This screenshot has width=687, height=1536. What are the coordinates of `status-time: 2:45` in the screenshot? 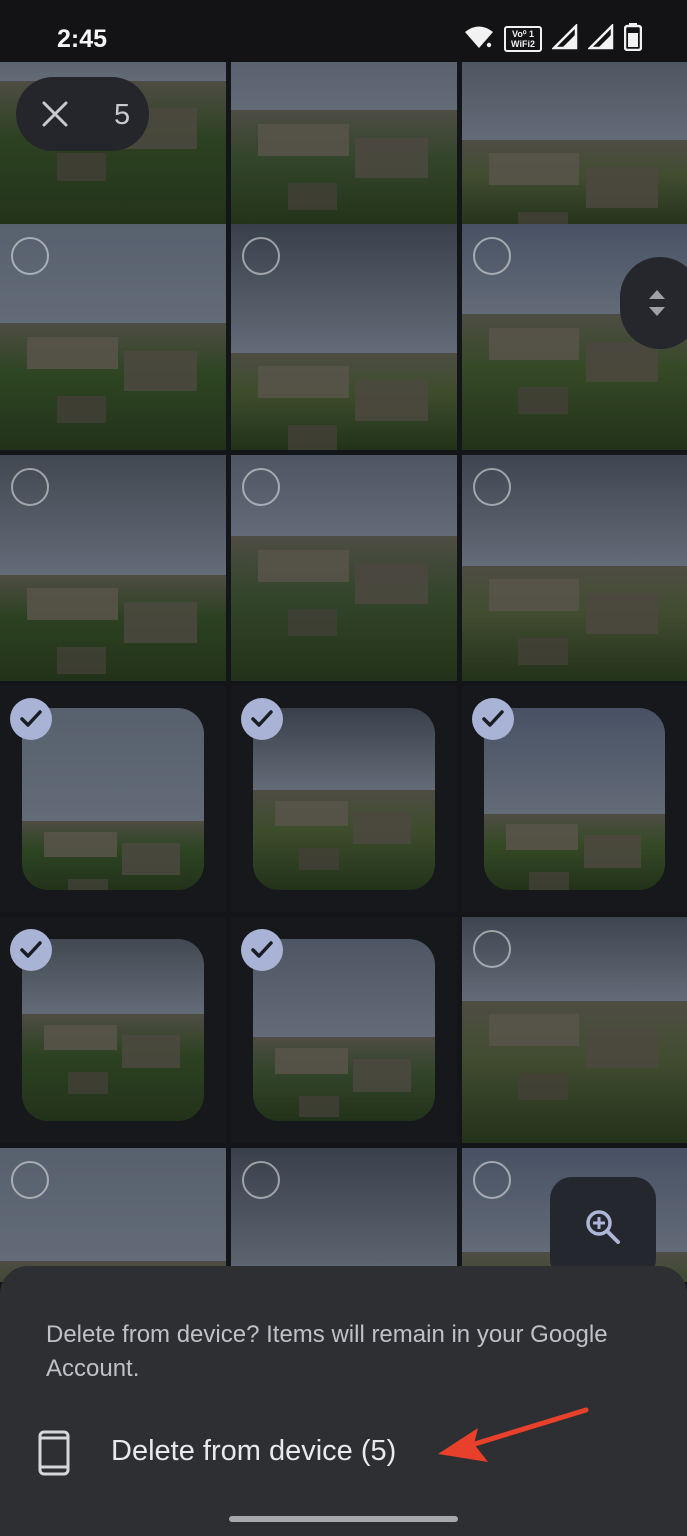 It's located at (82, 39).